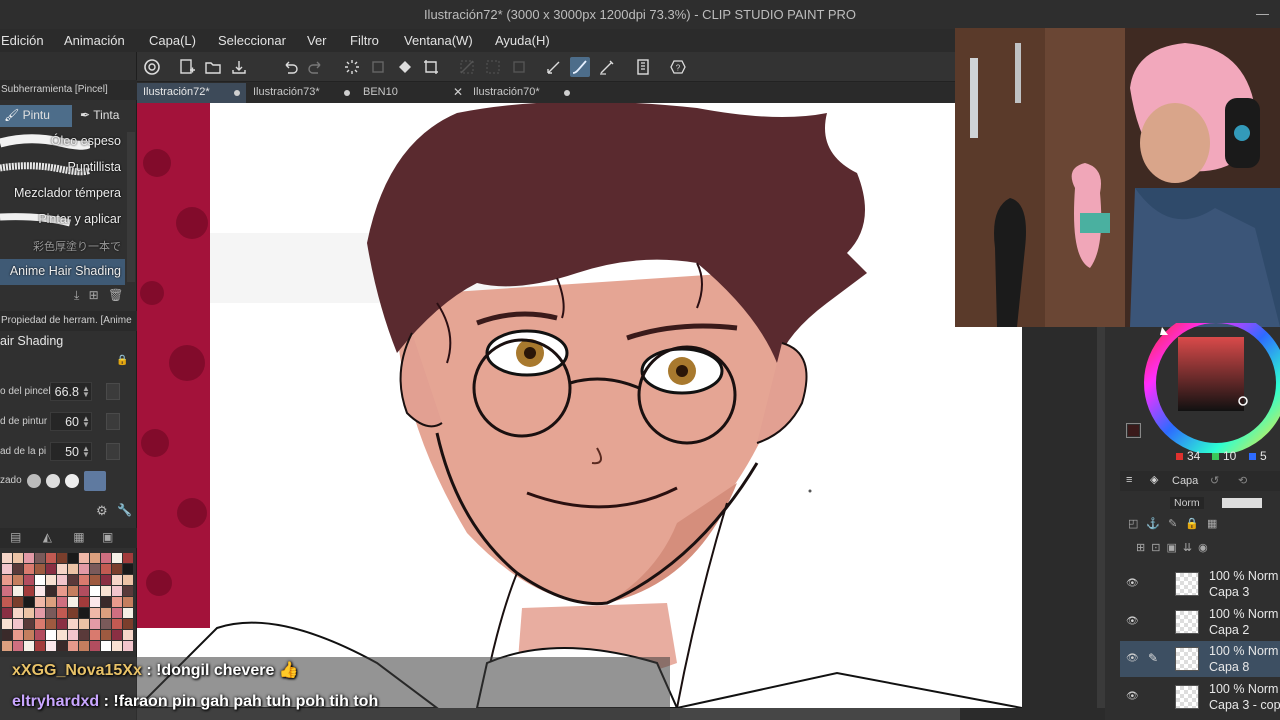 This screenshot has width=1280, height=720. I want to click on save-icon, so click(239, 67).